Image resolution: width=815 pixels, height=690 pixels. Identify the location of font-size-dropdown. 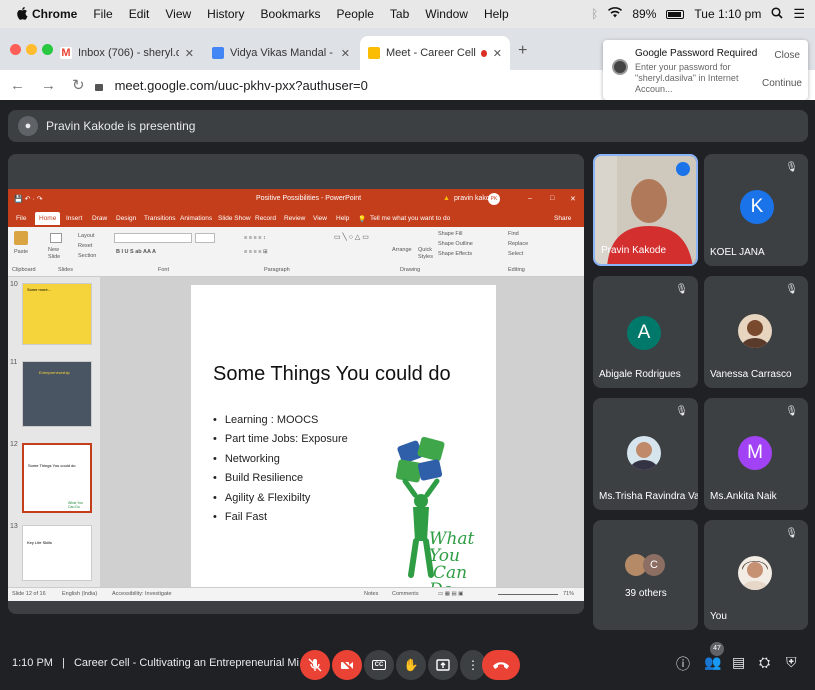
(205, 238).